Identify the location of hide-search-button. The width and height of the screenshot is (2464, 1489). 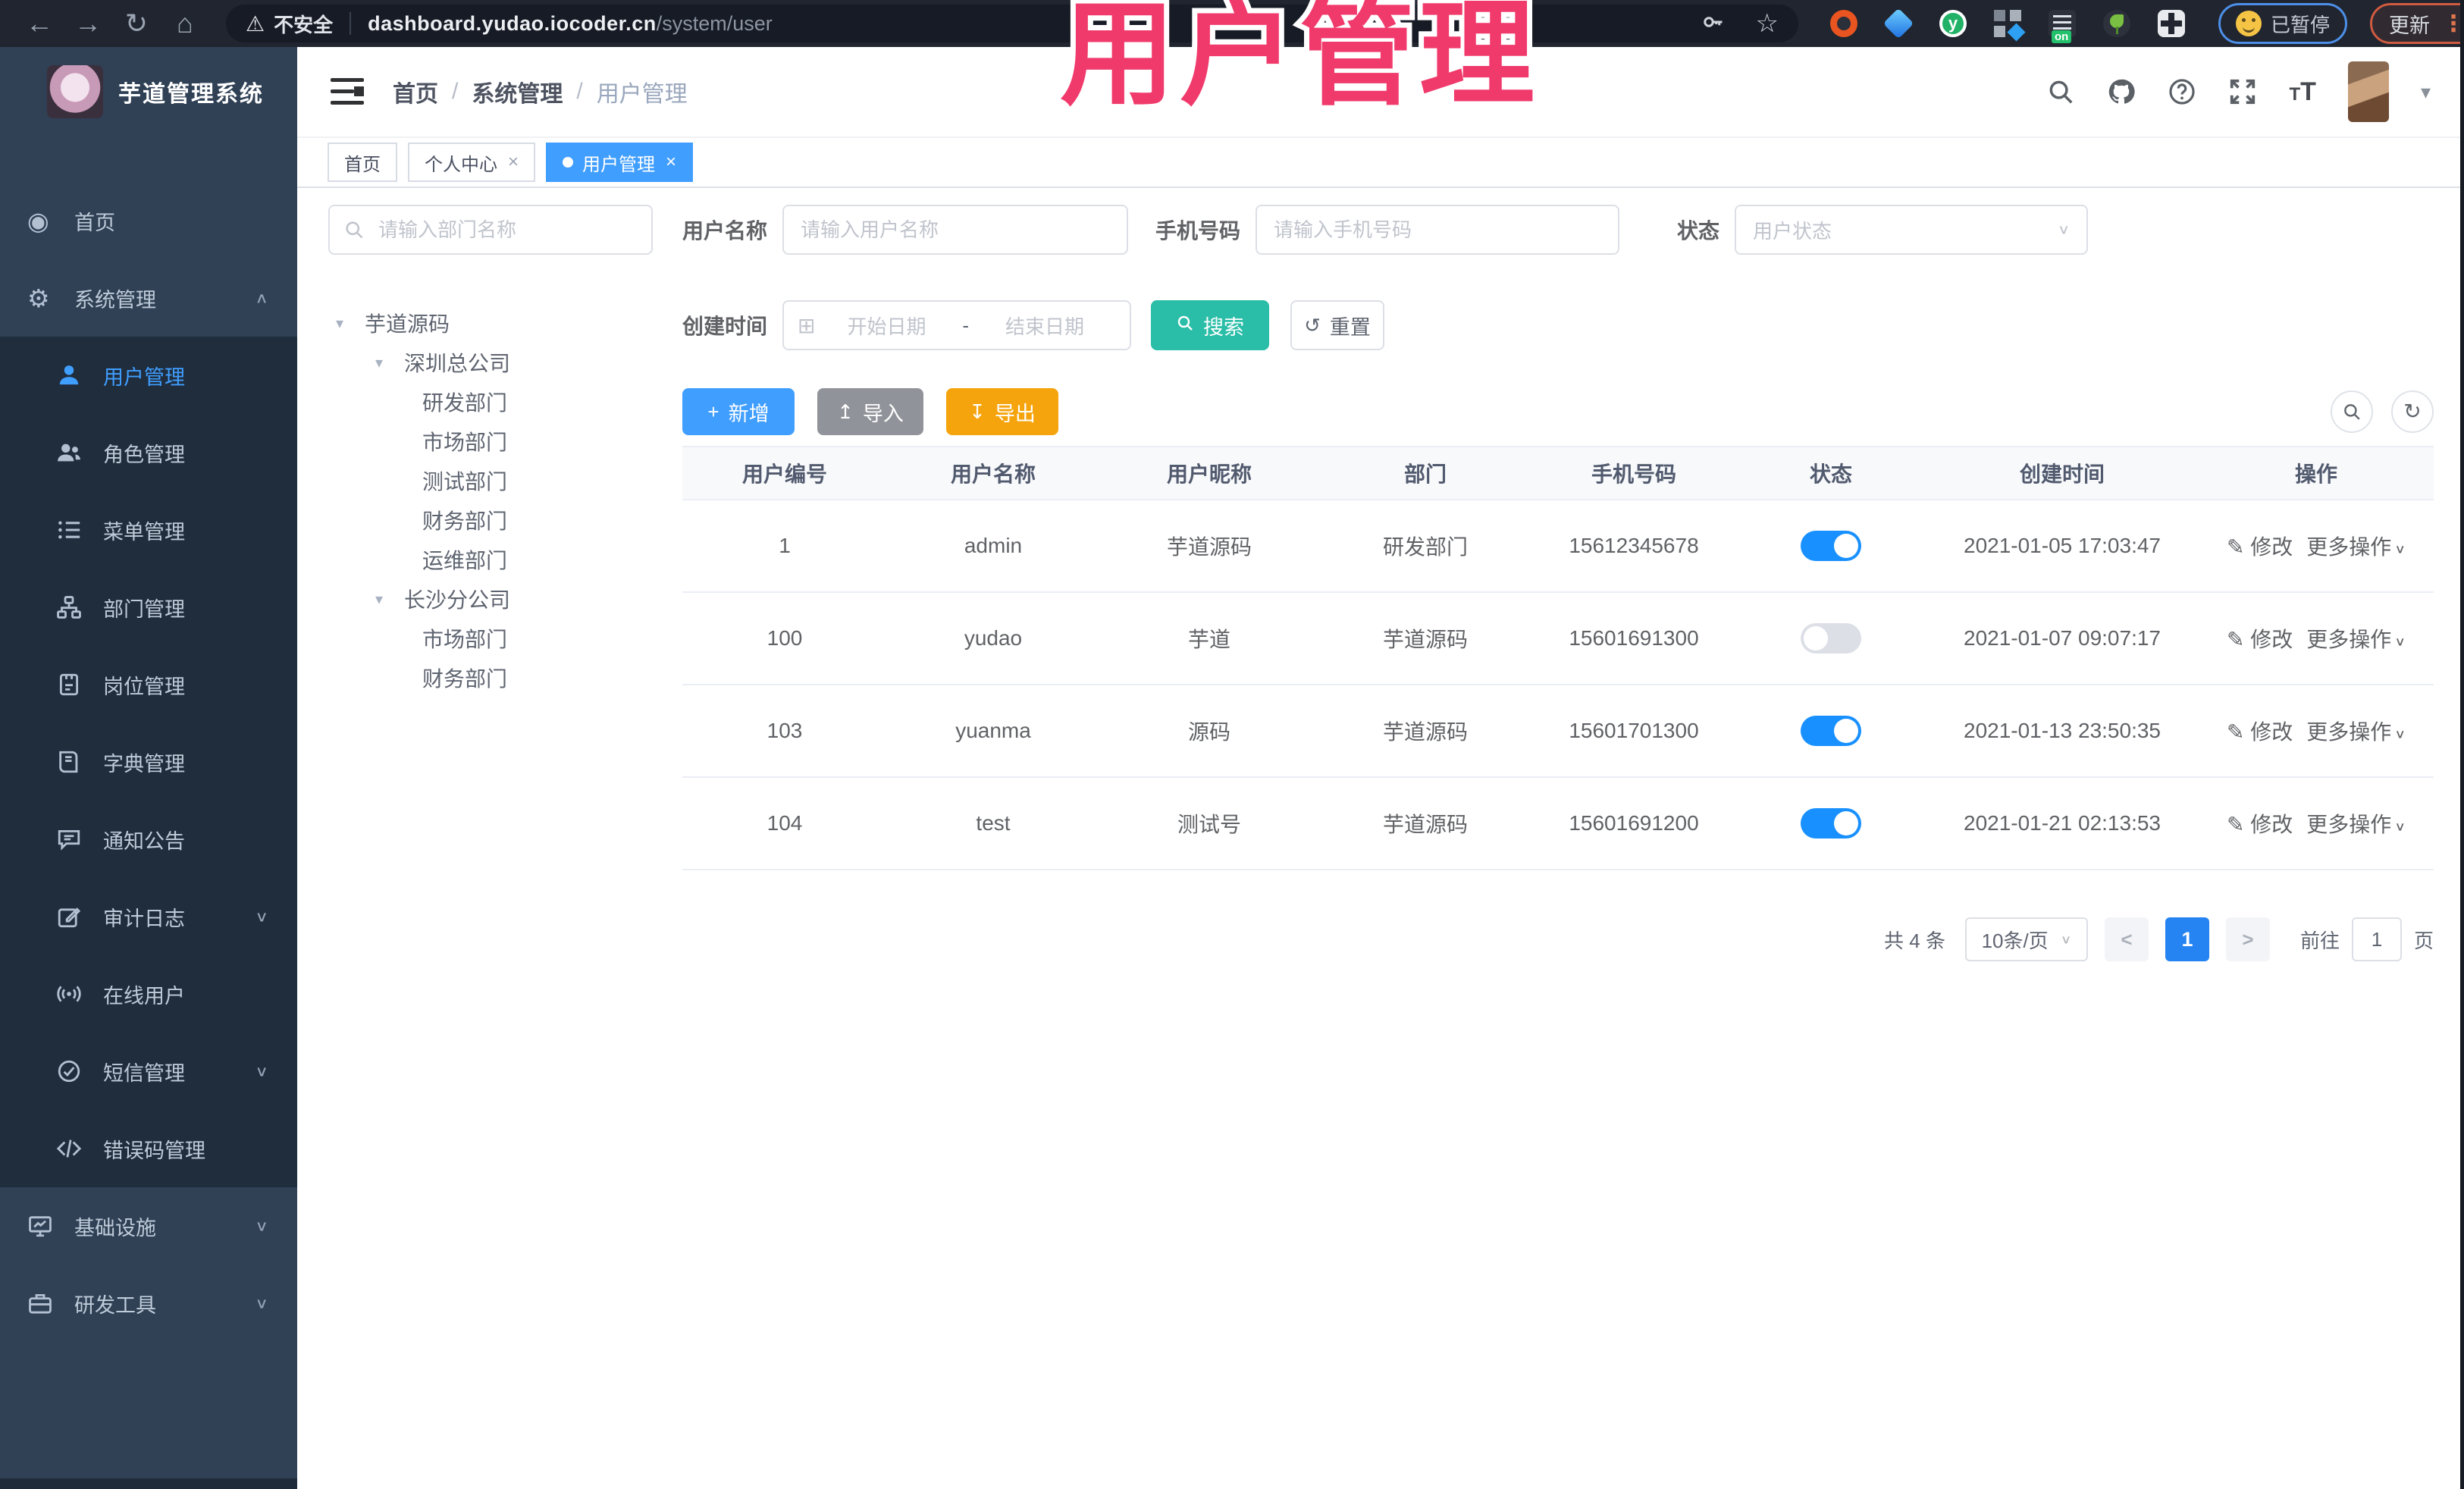
(2352, 412).